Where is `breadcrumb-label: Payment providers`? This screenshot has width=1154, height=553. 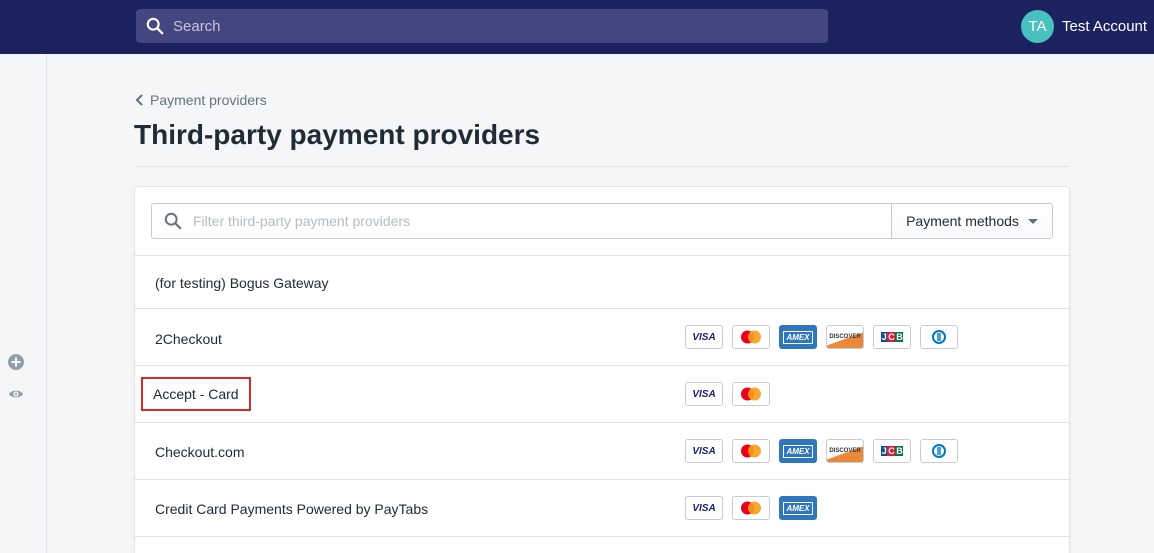
breadcrumb-label: Payment providers is located at coordinates (208, 100).